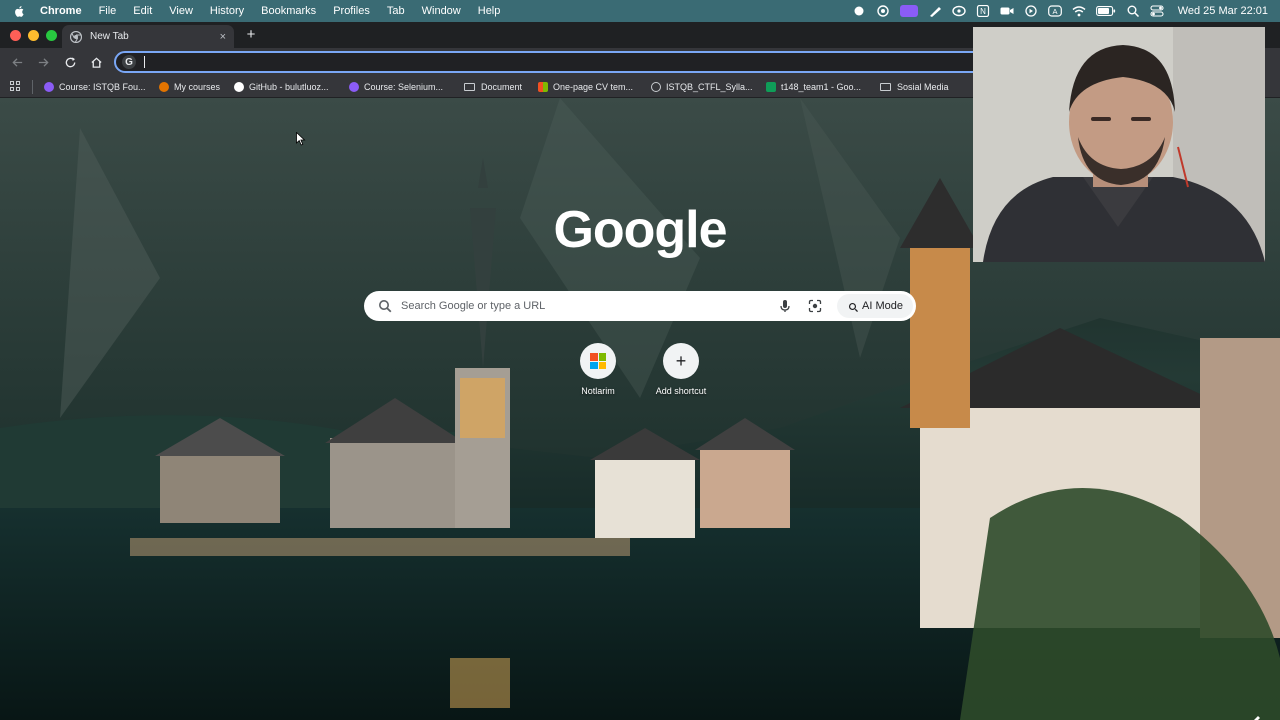 The image size is (1280, 720). I want to click on menu-bookmarks: Bookmarks, so click(288, 11).